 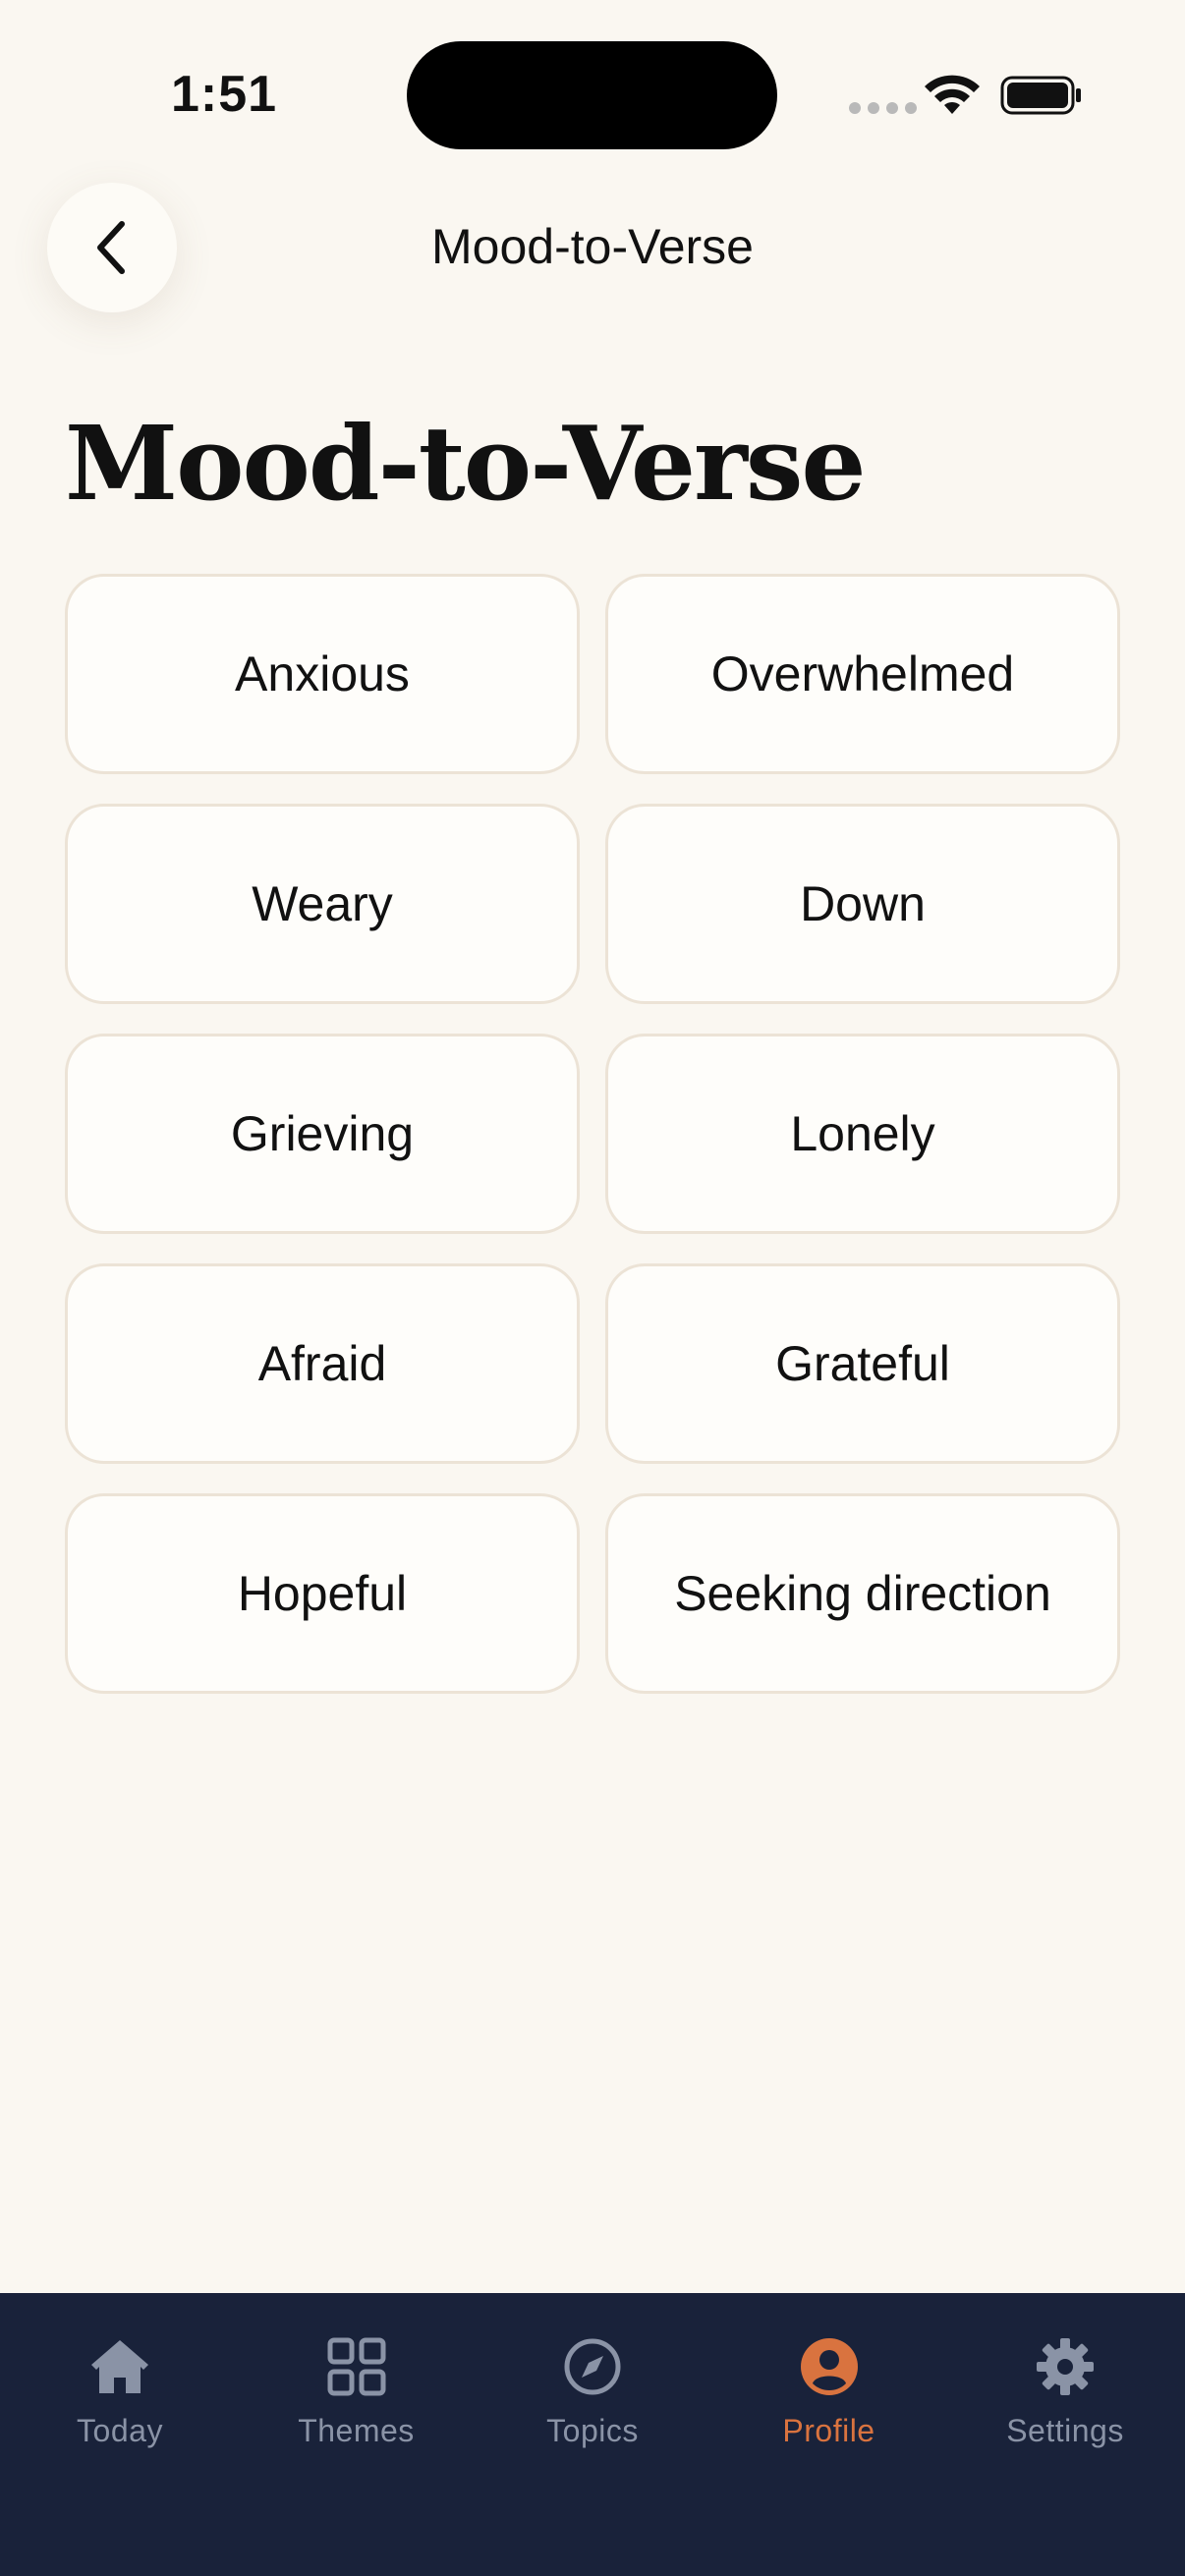 What do you see at coordinates (592, 2455) in the screenshot?
I see `tab-topics: Topics` at bounding box center [592, 2455].